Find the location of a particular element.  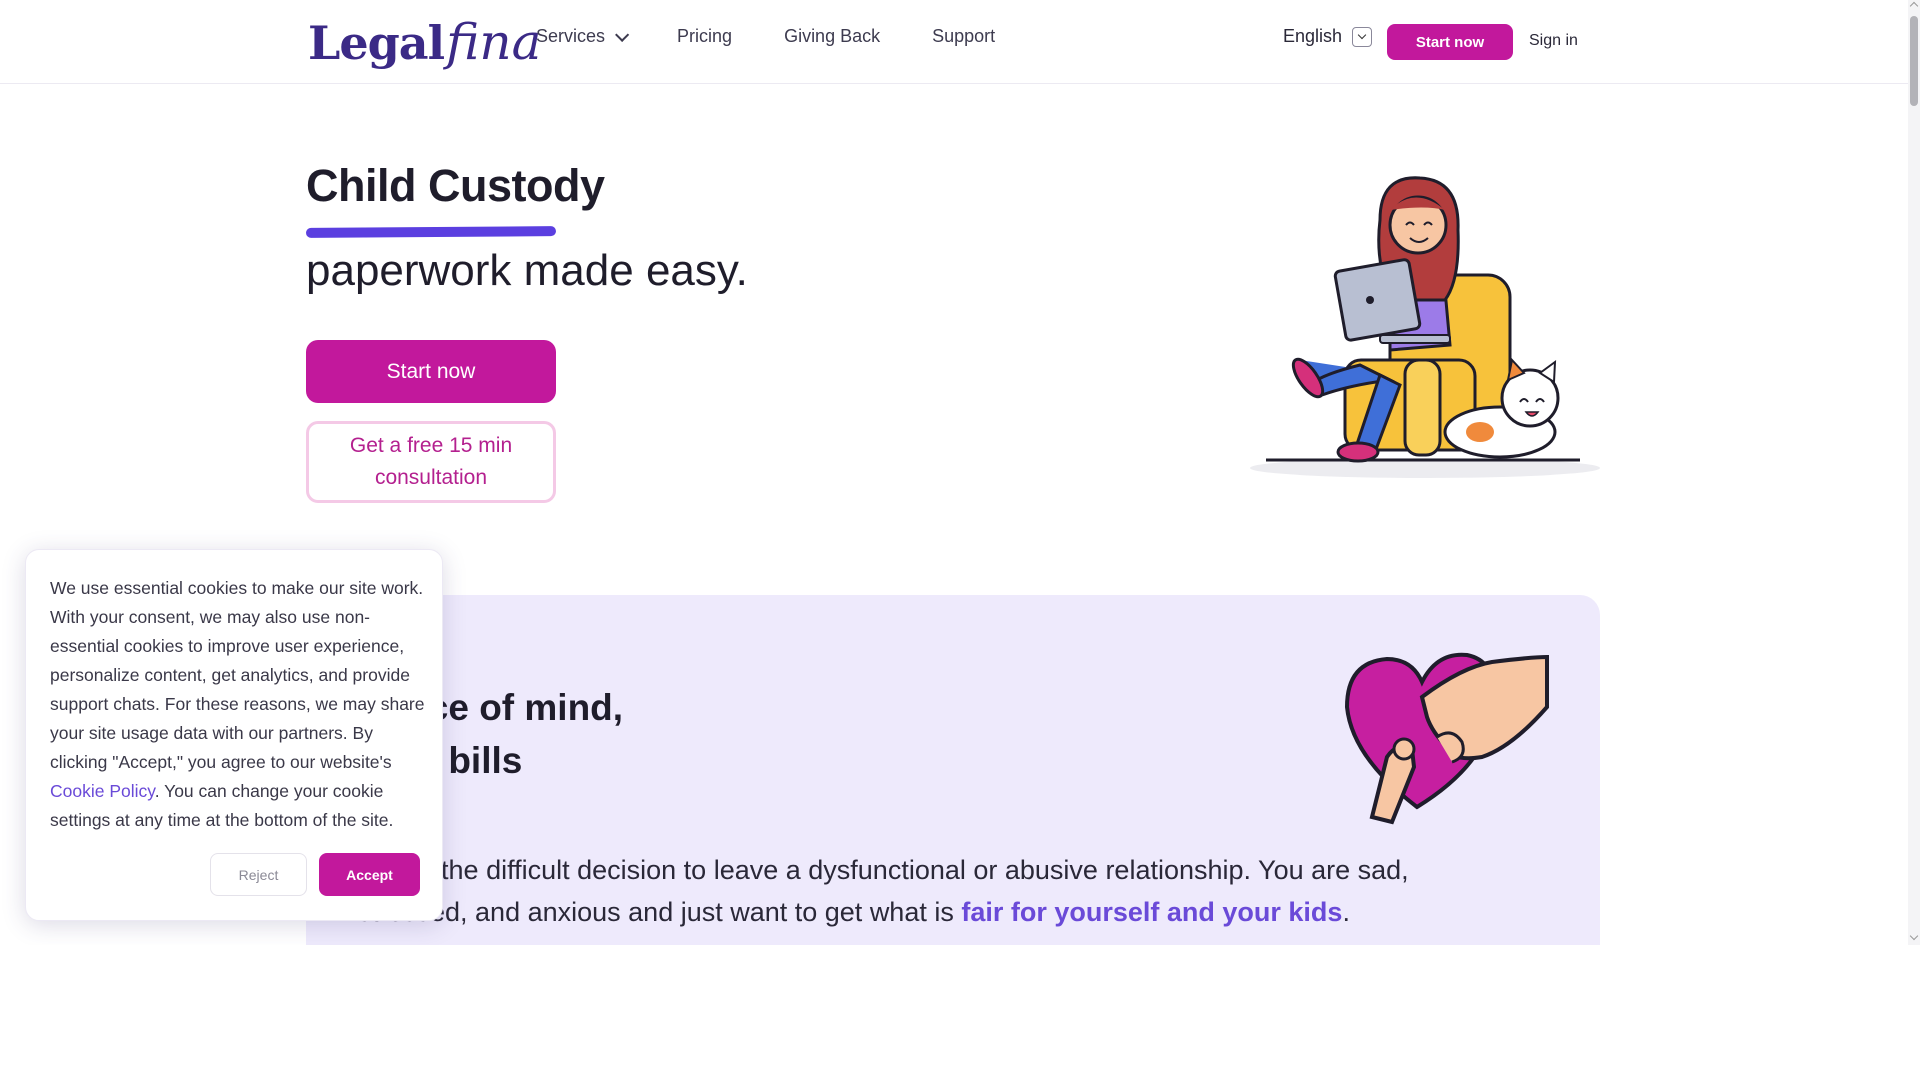

nav-pricing: Pricing is located at coordinates (704, 36).